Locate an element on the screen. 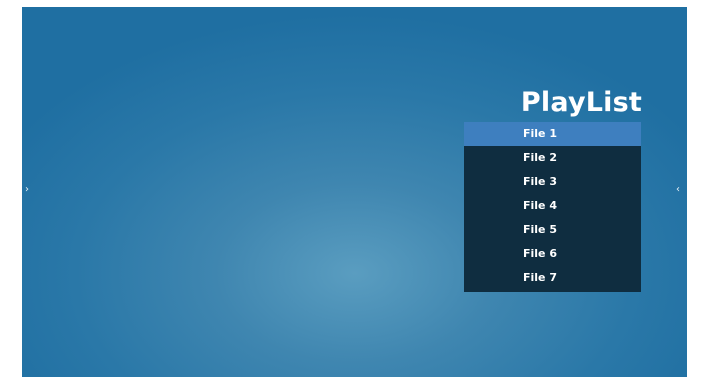  playlist-item-file-3: File 3 is located at coordinates (552, 182).